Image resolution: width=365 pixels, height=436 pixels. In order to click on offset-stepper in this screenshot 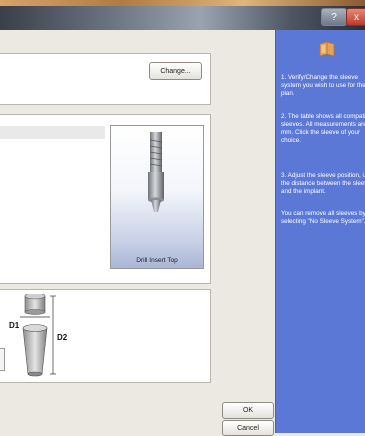, I will do `click(2, 359)`.